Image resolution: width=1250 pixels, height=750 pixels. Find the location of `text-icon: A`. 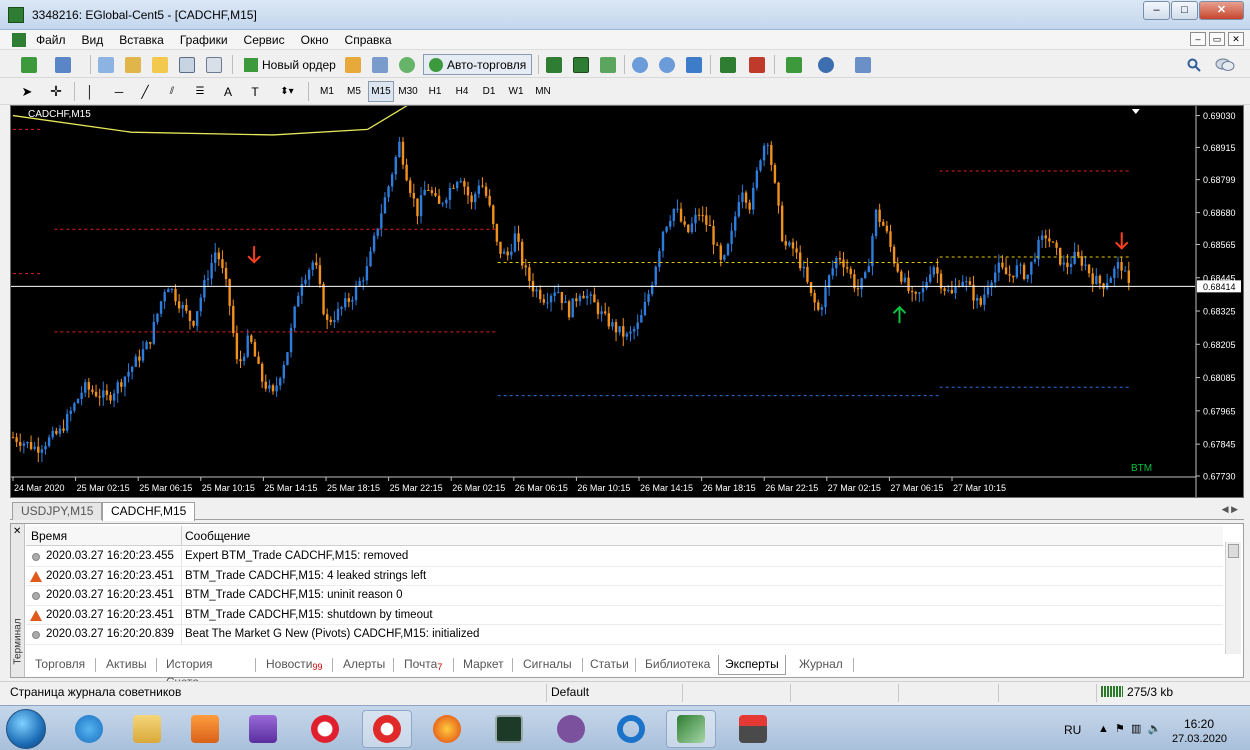

text-icon: A is located at coordinates (228, 91).